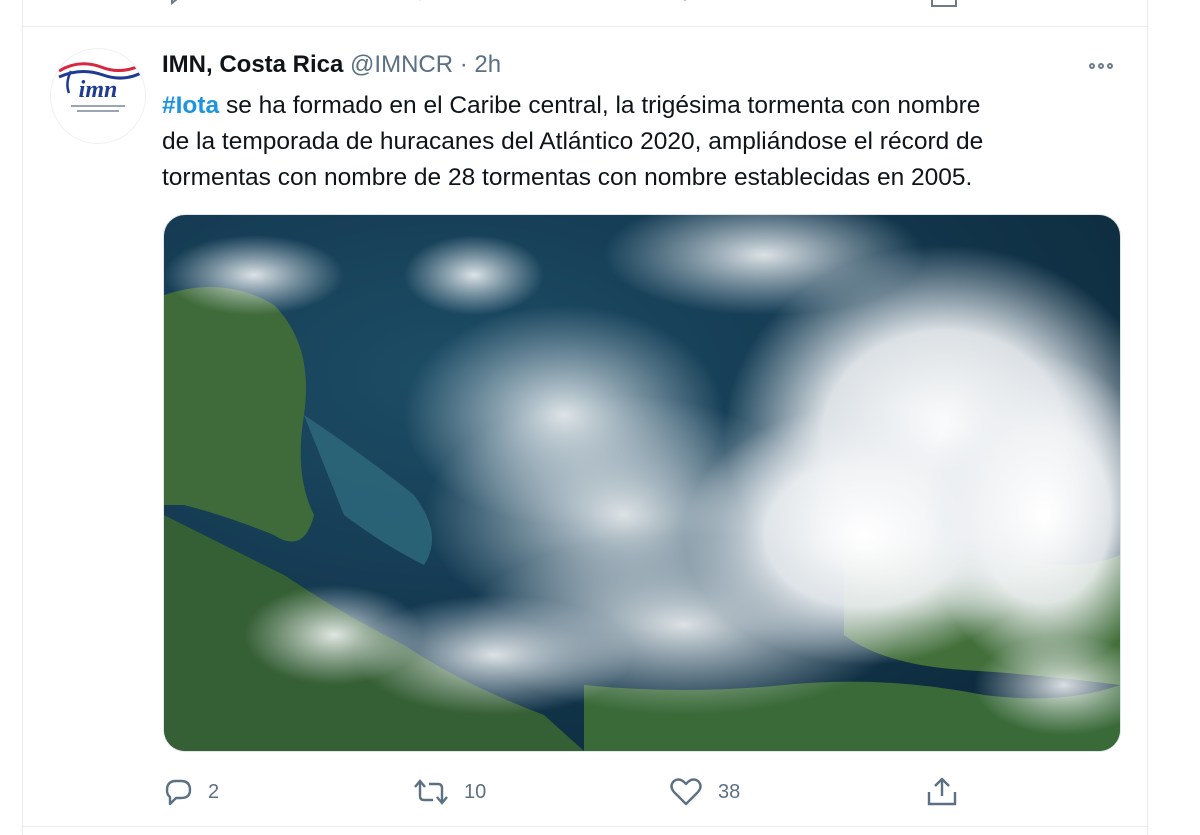 The height and width of the screenshot is (835, 1200). I want to click on imn-logo: imn, so click(100, 87).